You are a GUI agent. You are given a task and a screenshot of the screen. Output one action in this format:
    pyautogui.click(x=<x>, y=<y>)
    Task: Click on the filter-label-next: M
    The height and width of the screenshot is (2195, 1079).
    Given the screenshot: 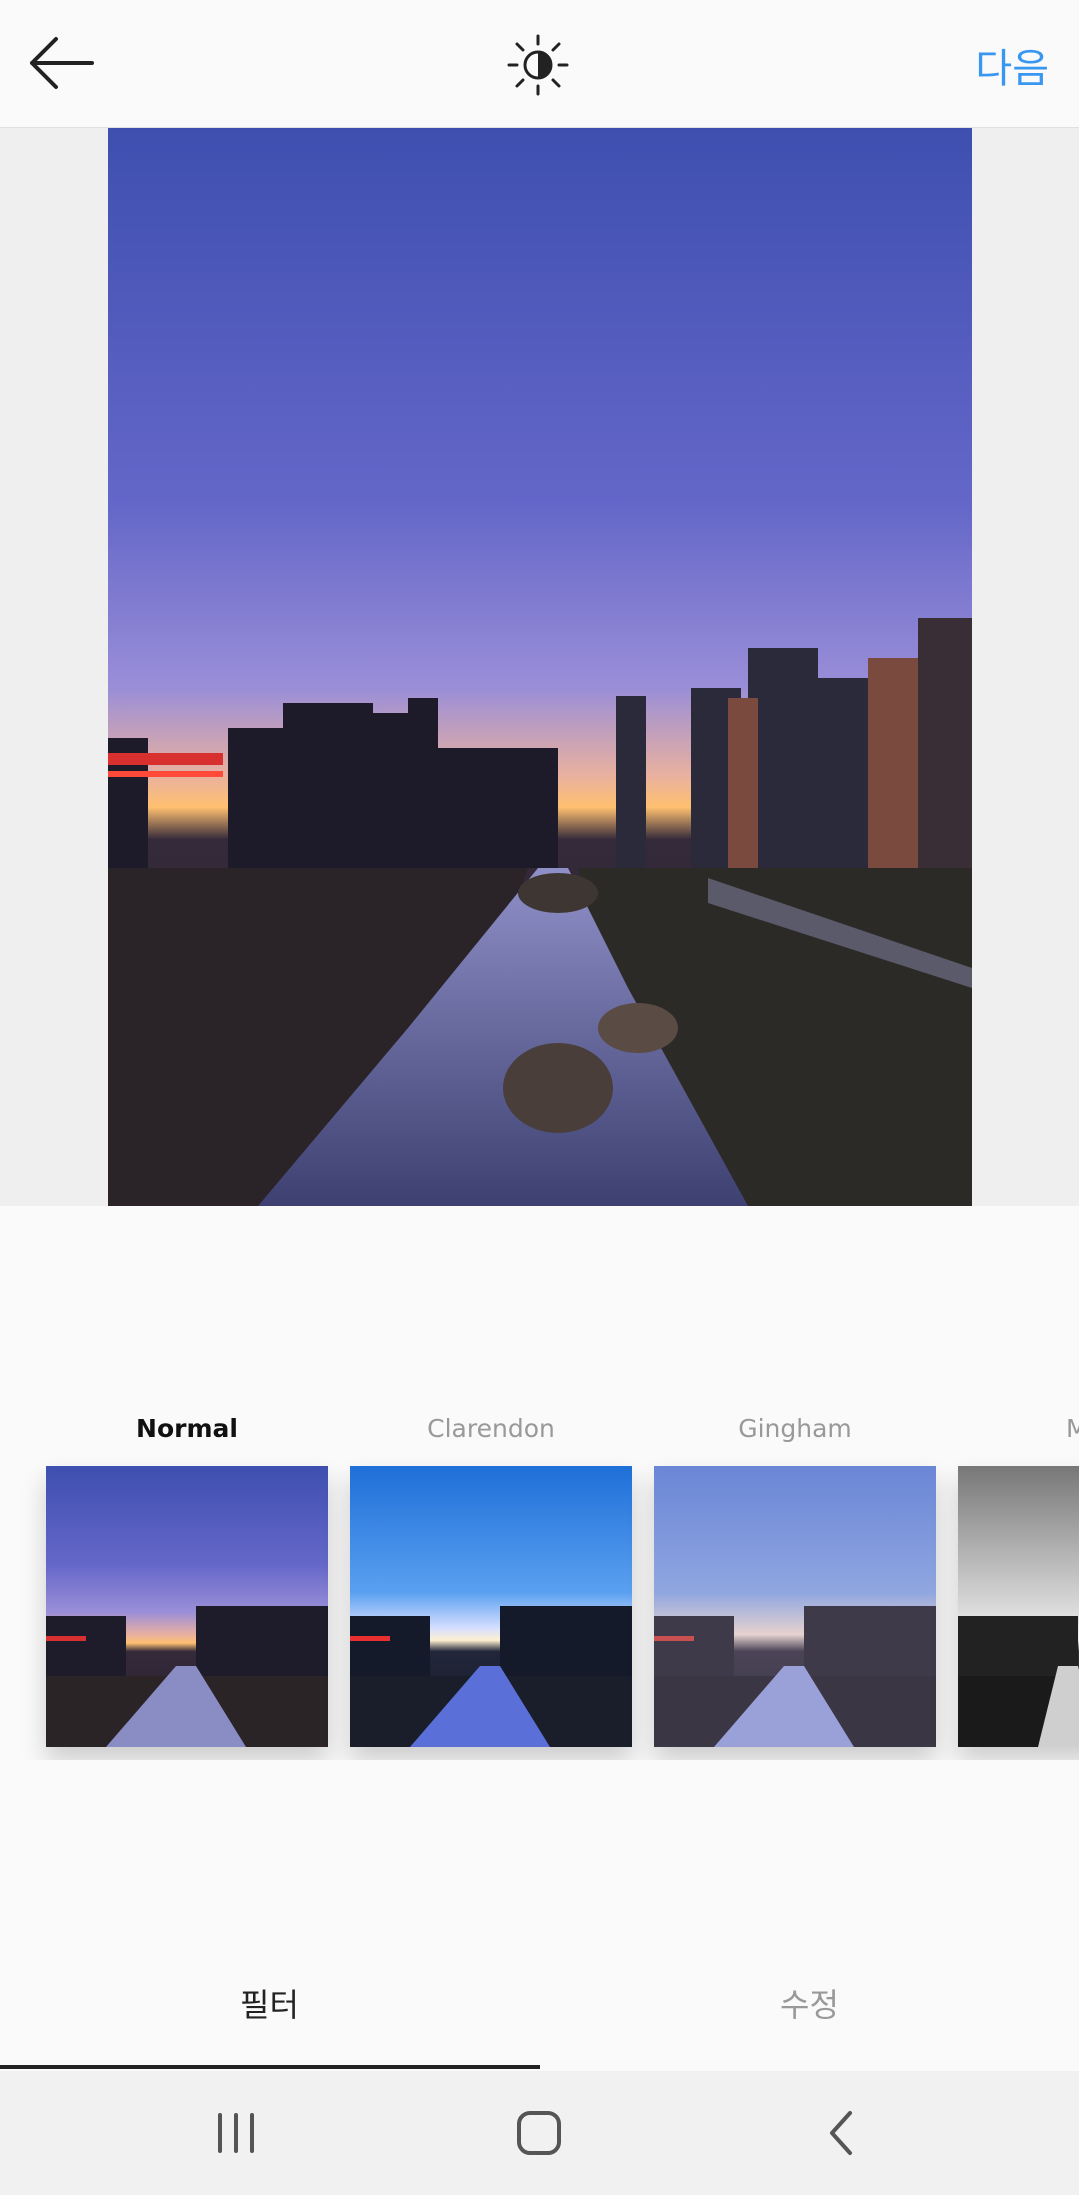 What is the action you would take?
    pyautogui.click(x=1072, y=1428)
    